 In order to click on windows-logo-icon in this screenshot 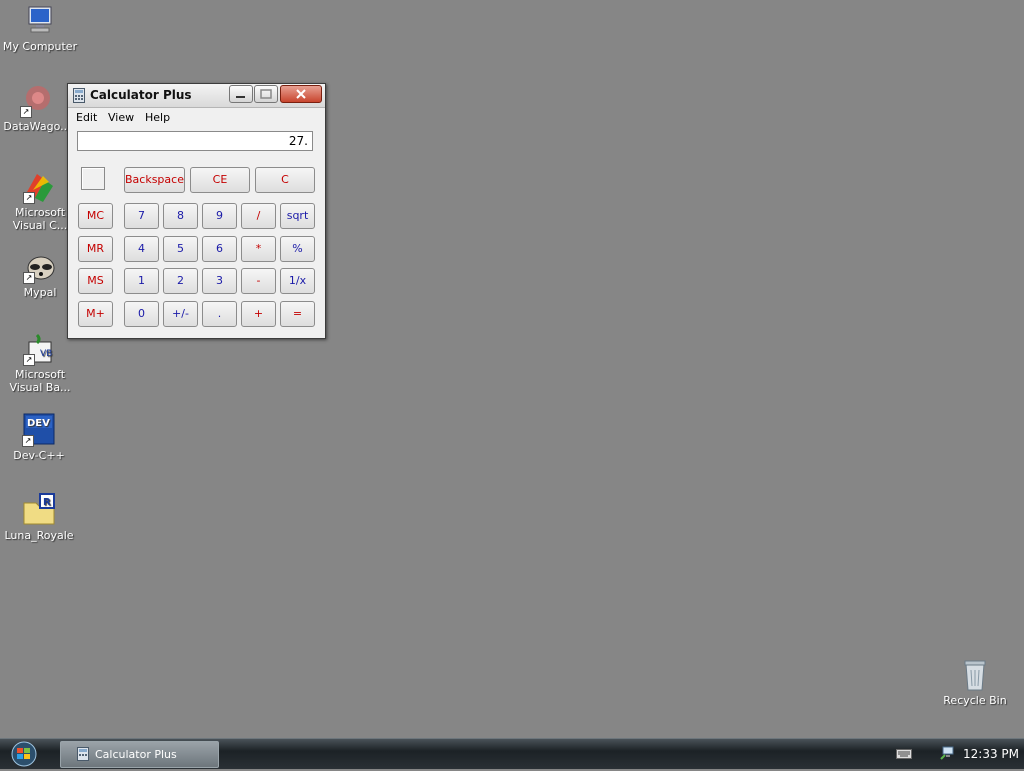, I will do `click(24, 754)`.